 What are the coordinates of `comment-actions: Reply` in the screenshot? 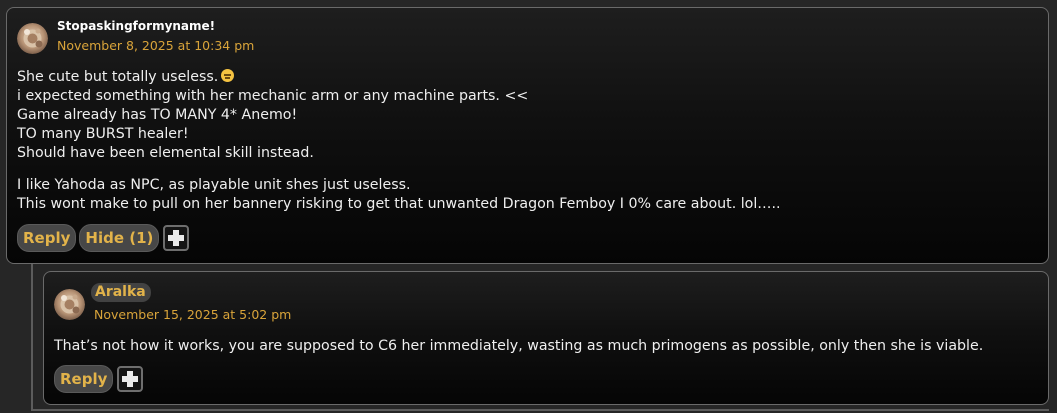 It's located at (99, 379).